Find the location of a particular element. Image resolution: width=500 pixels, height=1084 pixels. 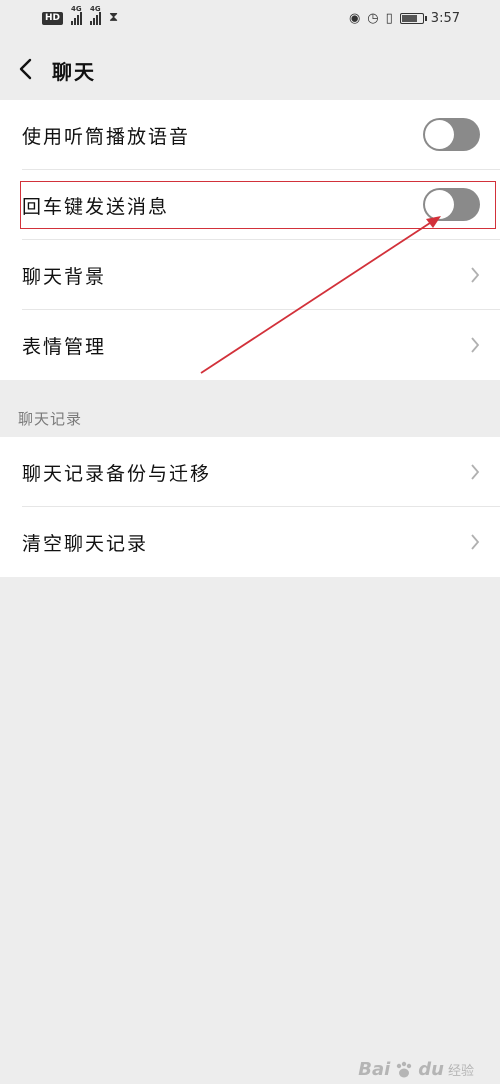

battery-icon is located at coordinates (413, 18).